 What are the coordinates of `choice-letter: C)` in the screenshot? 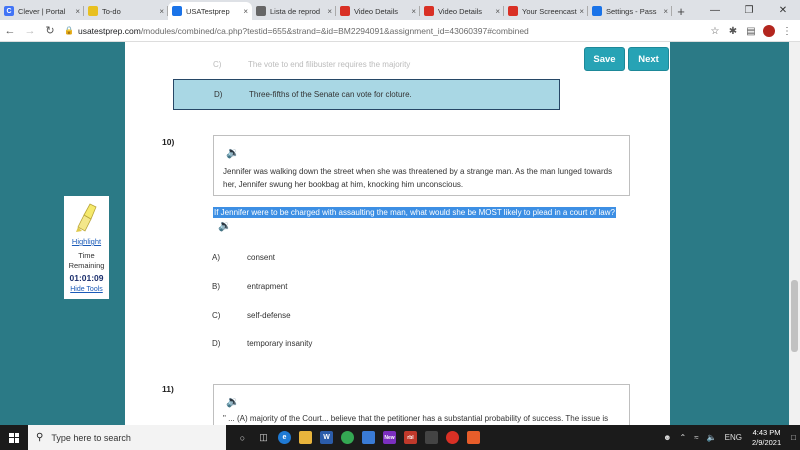 It's located at (216, 315).